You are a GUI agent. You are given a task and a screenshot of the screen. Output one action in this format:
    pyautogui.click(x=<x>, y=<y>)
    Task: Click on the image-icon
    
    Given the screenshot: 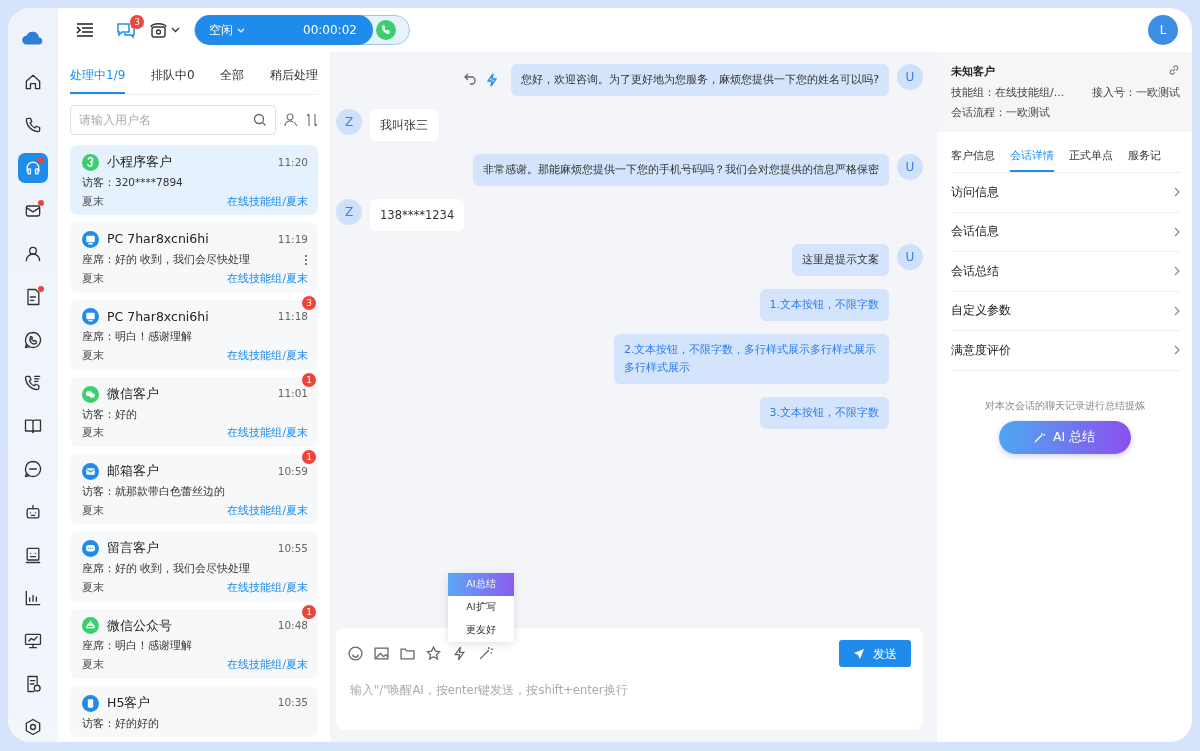 What is the action you would take?
    pyautogui.click(x=381, y=653)
    